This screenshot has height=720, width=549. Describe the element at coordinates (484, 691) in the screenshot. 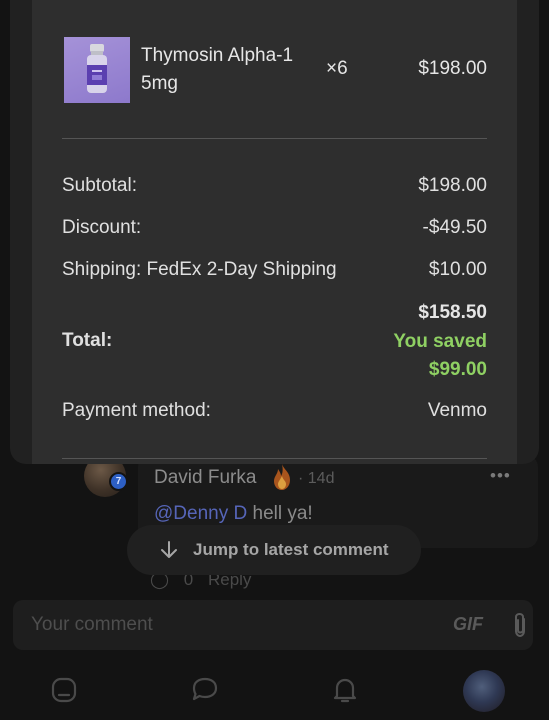

I see `profile-avatar` at that location.